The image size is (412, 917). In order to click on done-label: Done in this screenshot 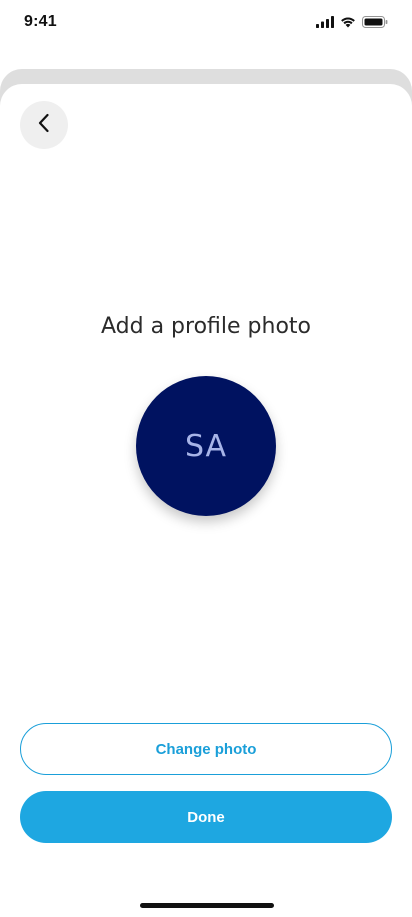, I will do `click(206, 817)`.